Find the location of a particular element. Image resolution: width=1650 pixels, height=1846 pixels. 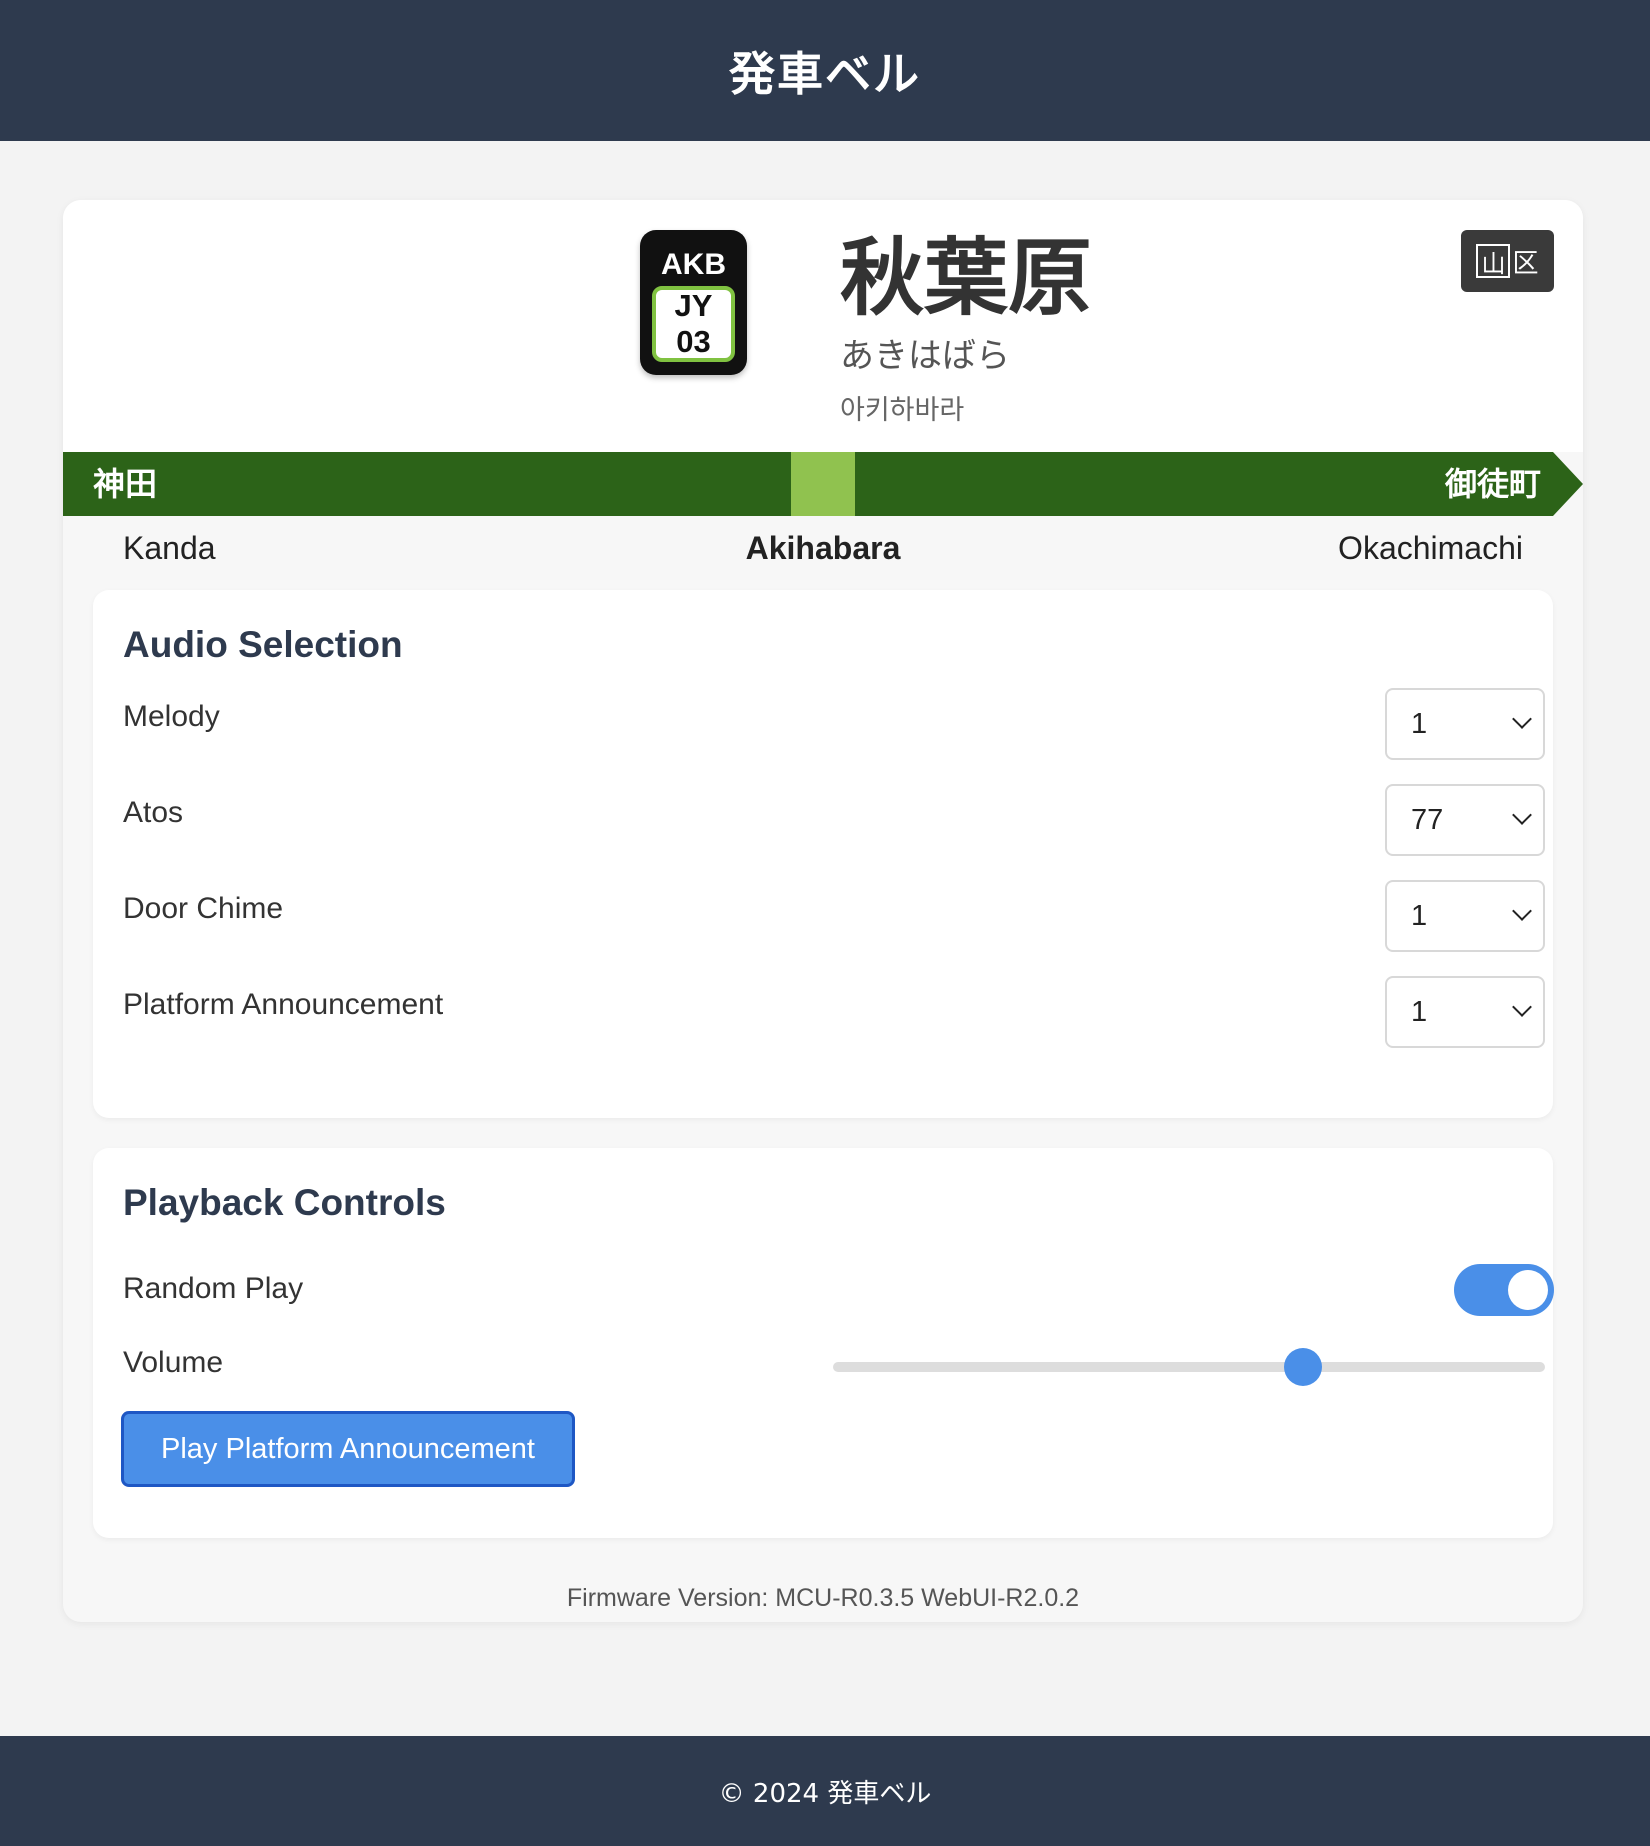

playback-controls-title: Playback Controls is located at coordinates (284, 1202).